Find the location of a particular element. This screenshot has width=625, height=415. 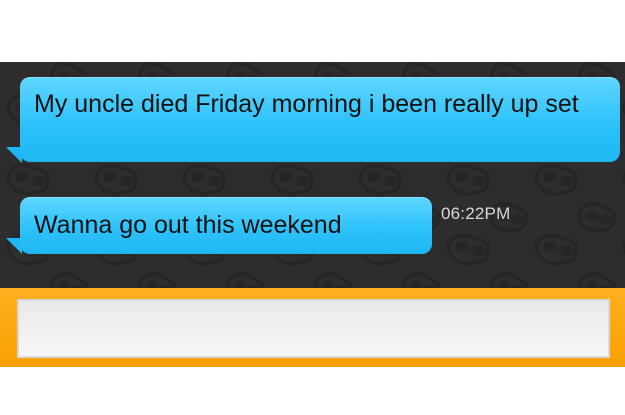

message-input is located at coordinates (313, 328).